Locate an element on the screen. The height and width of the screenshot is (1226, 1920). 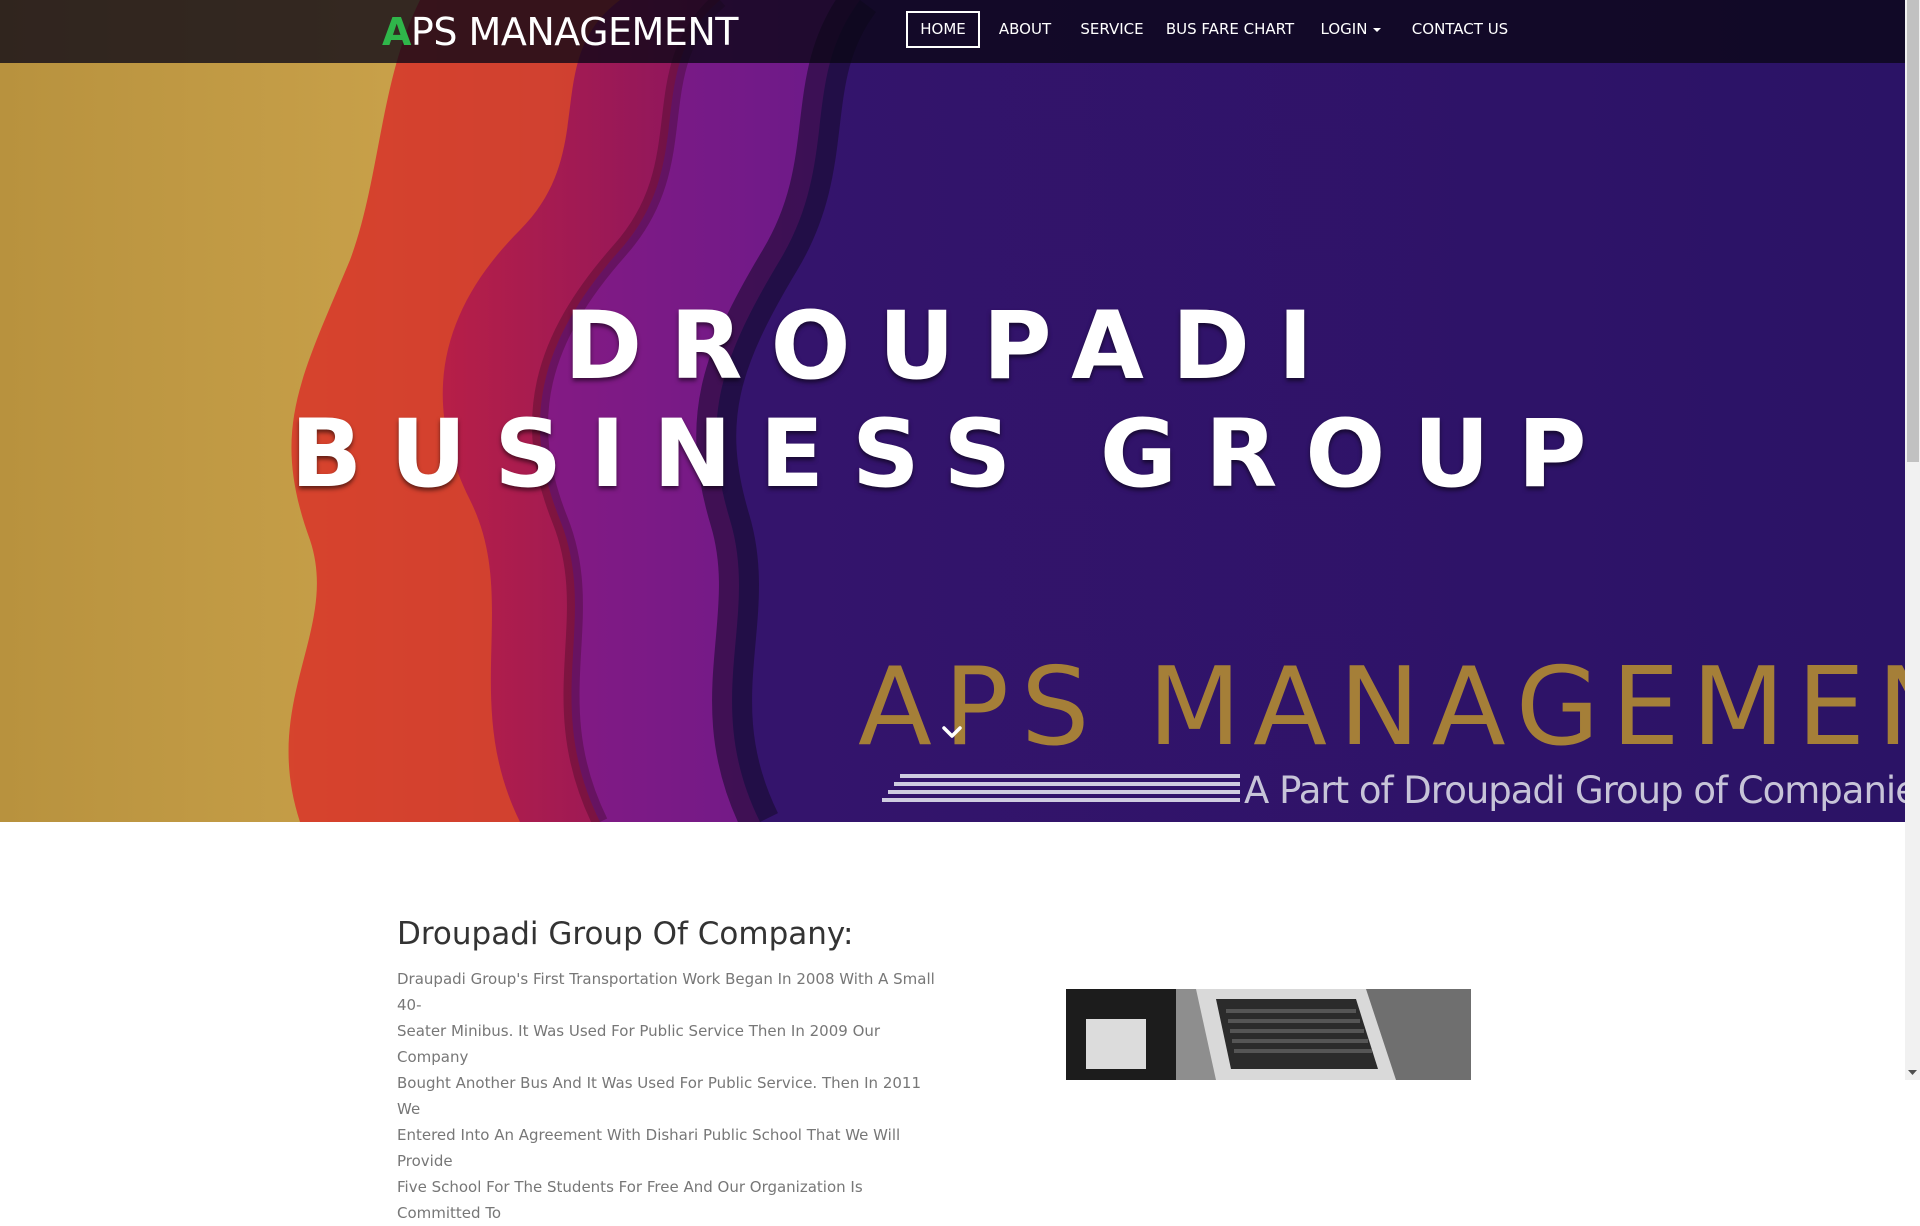
chevron-down-icon is located at coordinates (952, 732).